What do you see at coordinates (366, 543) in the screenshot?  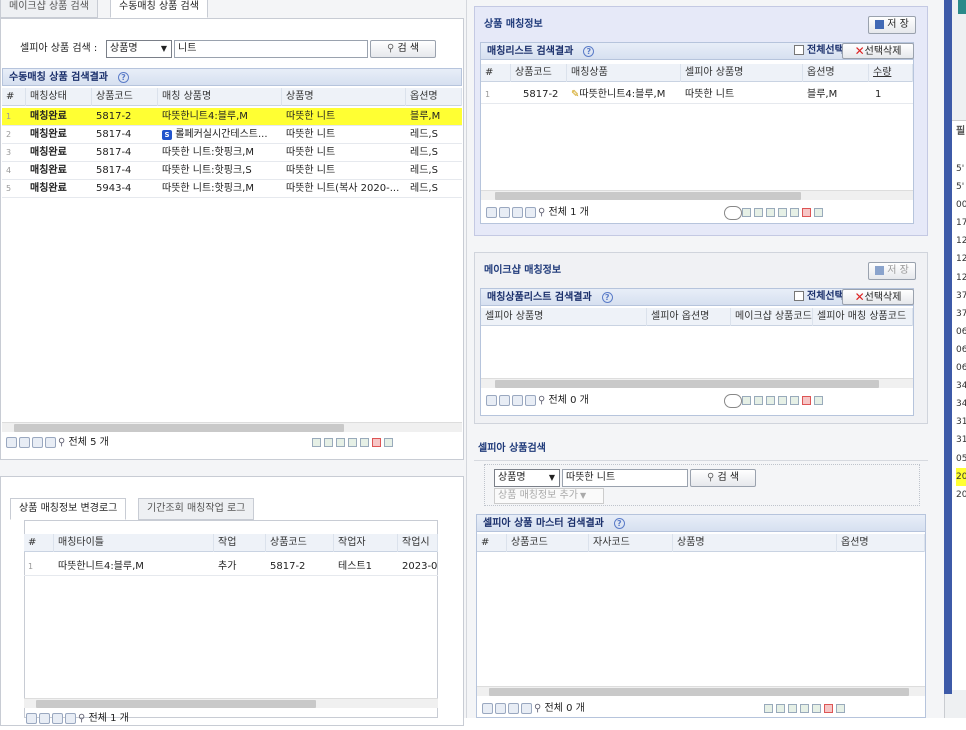 I see `col-worker: 작업자` at bounding box center [366, 543].